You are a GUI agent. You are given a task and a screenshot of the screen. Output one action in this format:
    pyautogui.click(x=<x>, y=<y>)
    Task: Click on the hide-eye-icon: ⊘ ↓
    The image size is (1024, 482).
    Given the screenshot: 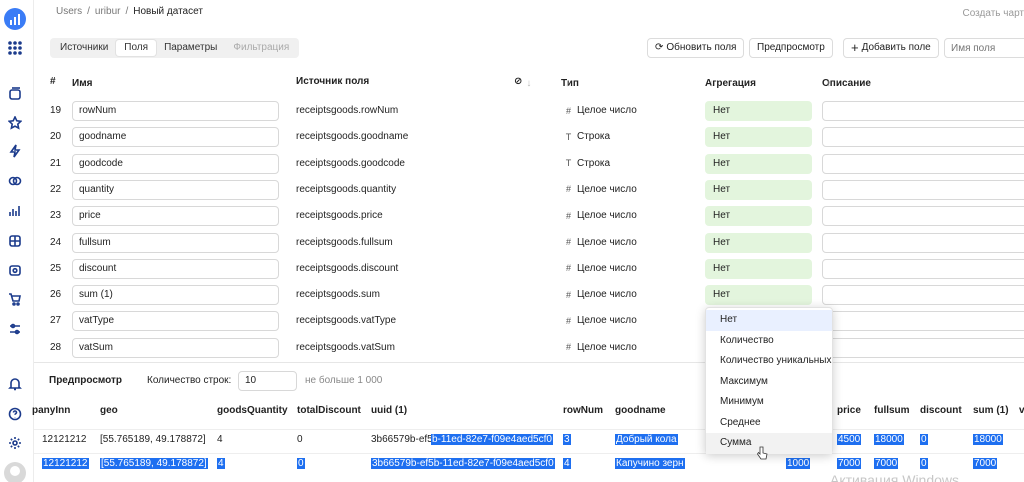 What is the action you would take?
    pyautogui.click(x=522, y=82)
    